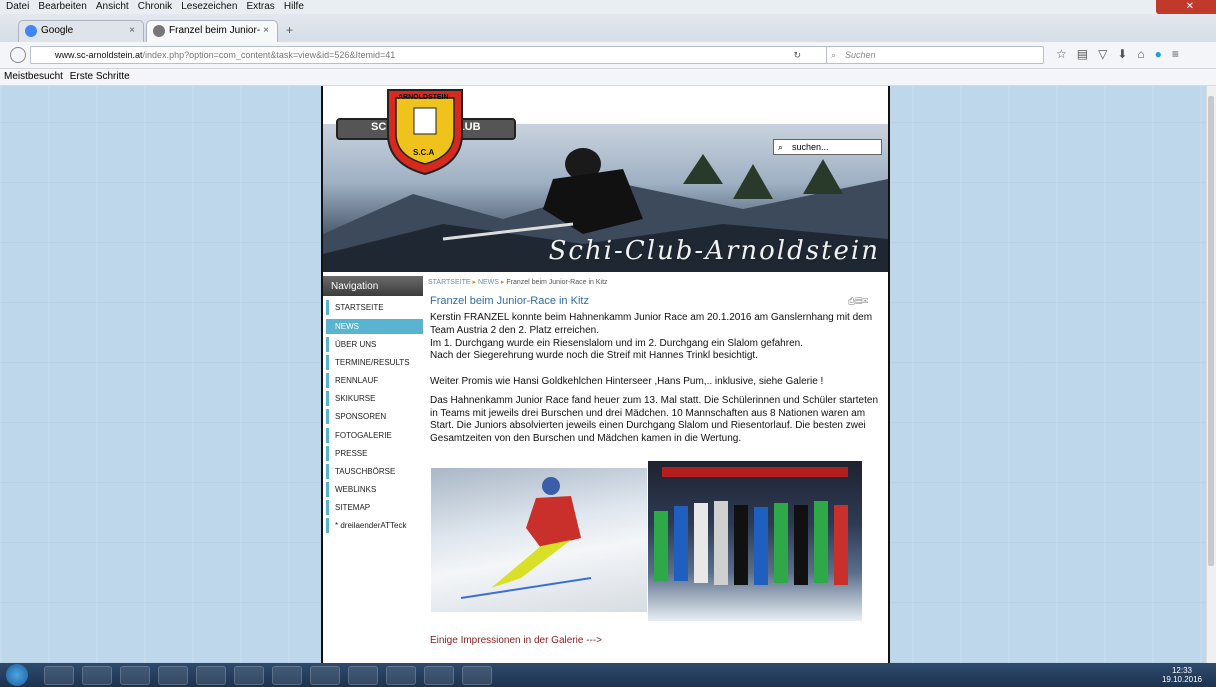 The image size is (1216, 687). Describe the element at coordinates (18, 55) in the screenshot. I see `back-button` at that location.